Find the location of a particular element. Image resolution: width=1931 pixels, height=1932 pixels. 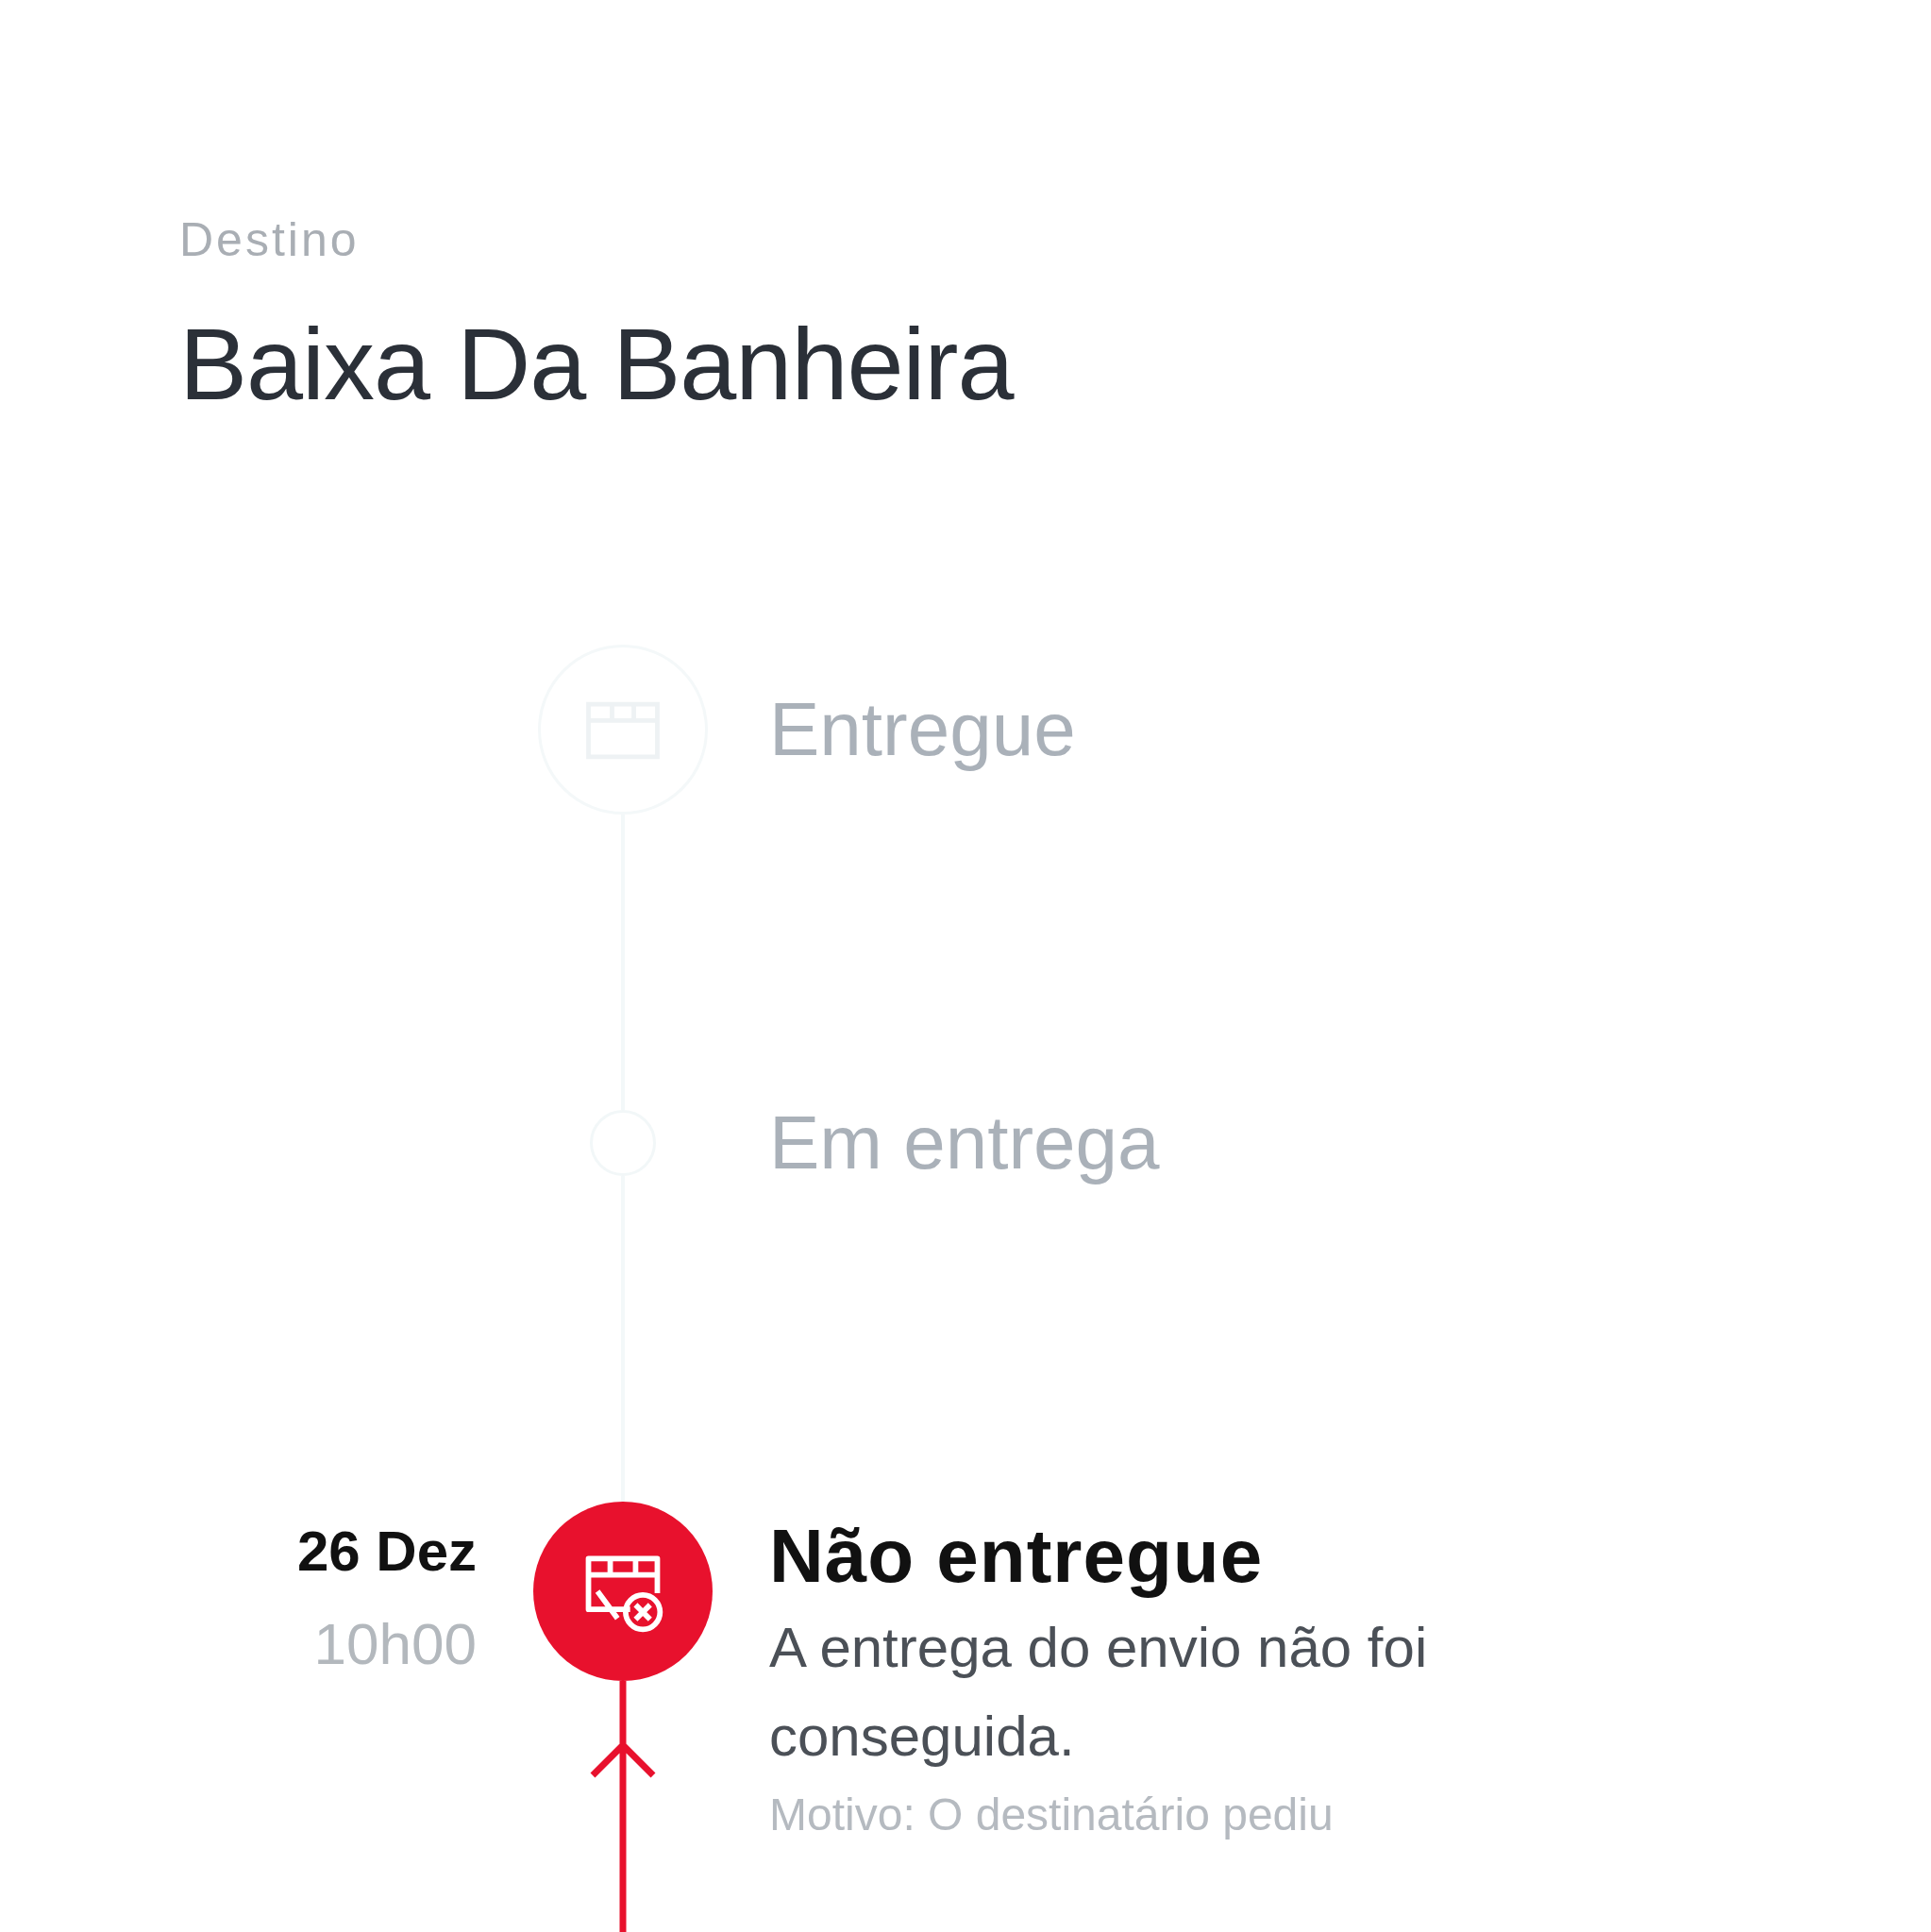

status-title: Em entrega is located at coordinates (964, 1148).